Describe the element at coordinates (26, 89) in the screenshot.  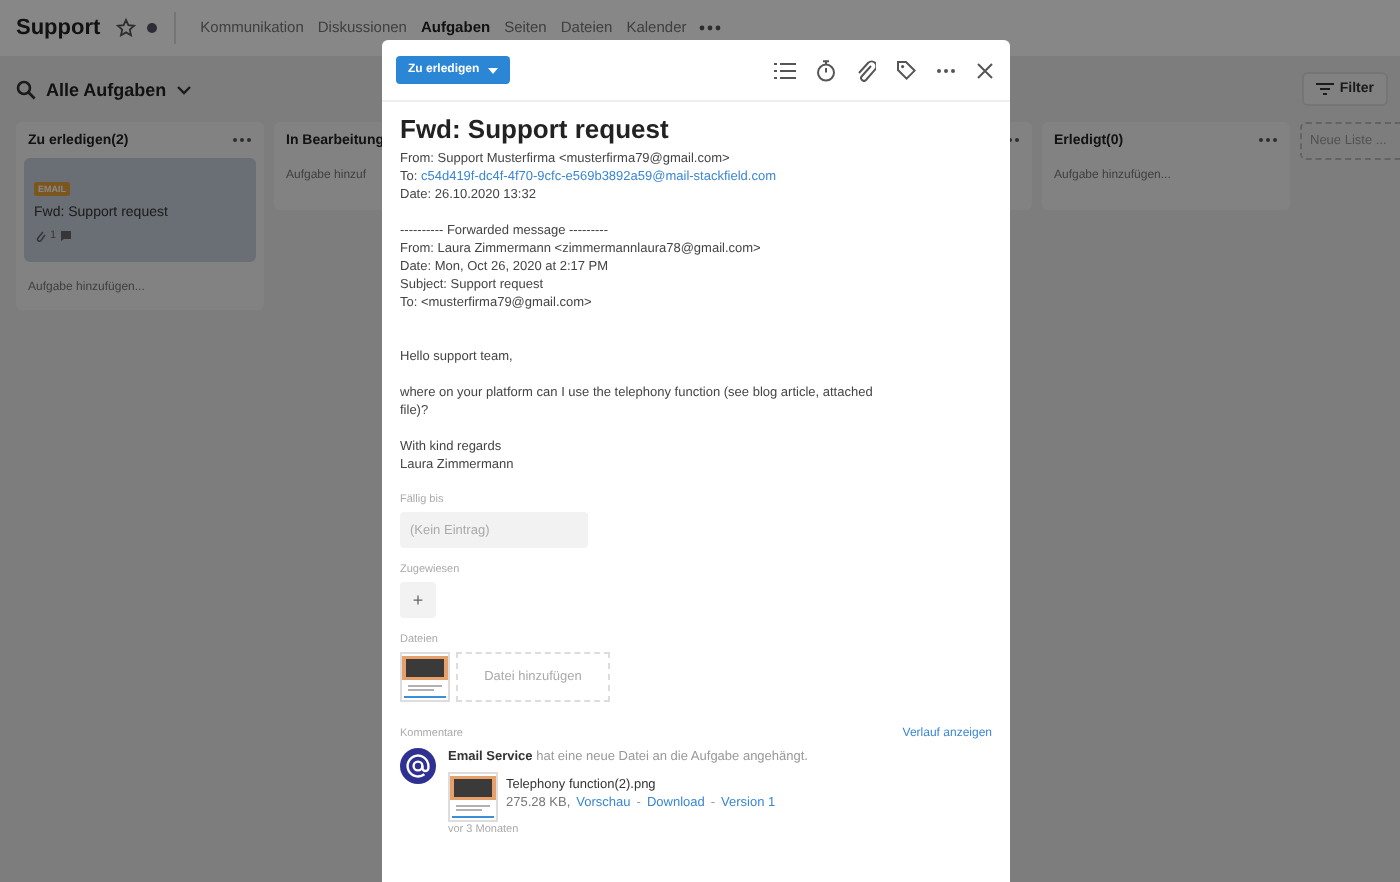
I see `search-icon` at that location.